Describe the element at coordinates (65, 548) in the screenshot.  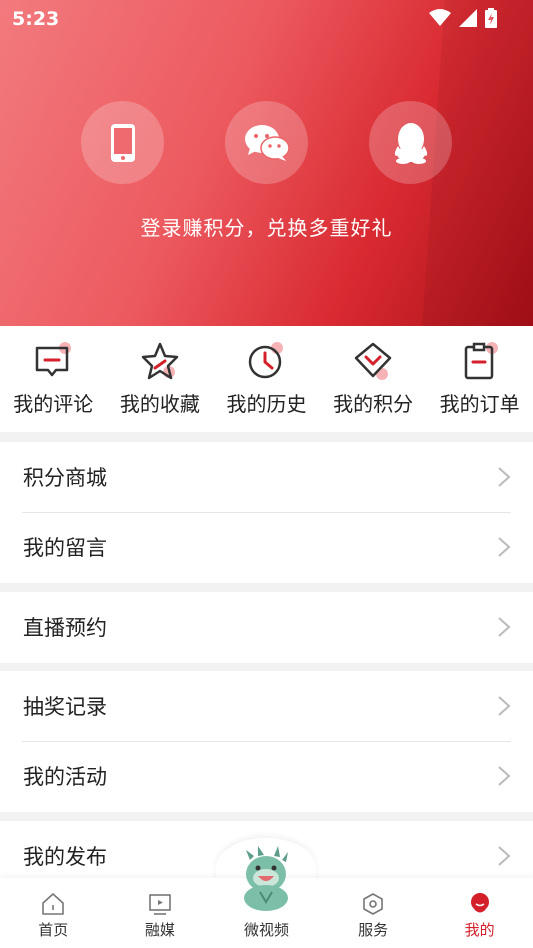
I see `menu-label: 我的留言` at that location.